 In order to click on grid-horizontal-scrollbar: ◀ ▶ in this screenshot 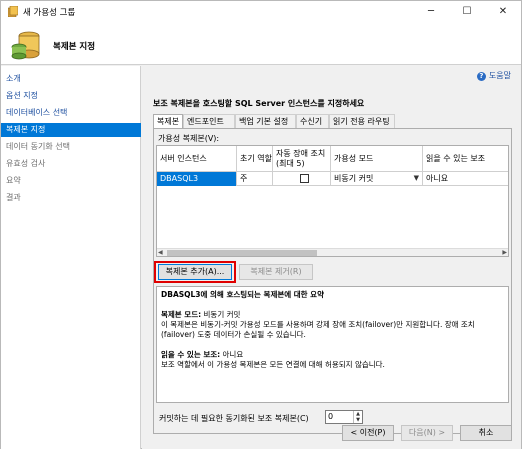, I will do `click(332, 252)`.